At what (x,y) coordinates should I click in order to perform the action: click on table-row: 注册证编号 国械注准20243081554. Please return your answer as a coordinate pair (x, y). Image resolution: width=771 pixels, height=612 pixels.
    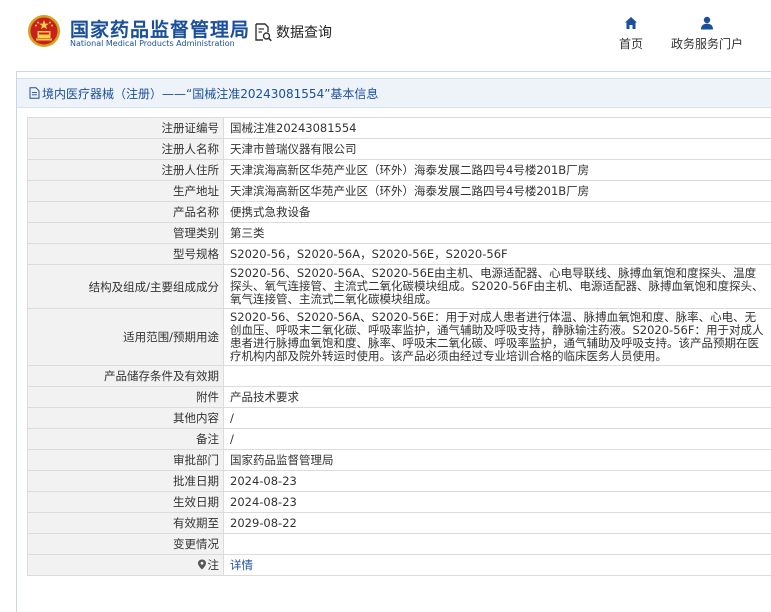
    Looking at the image, I should click on (399, 128).